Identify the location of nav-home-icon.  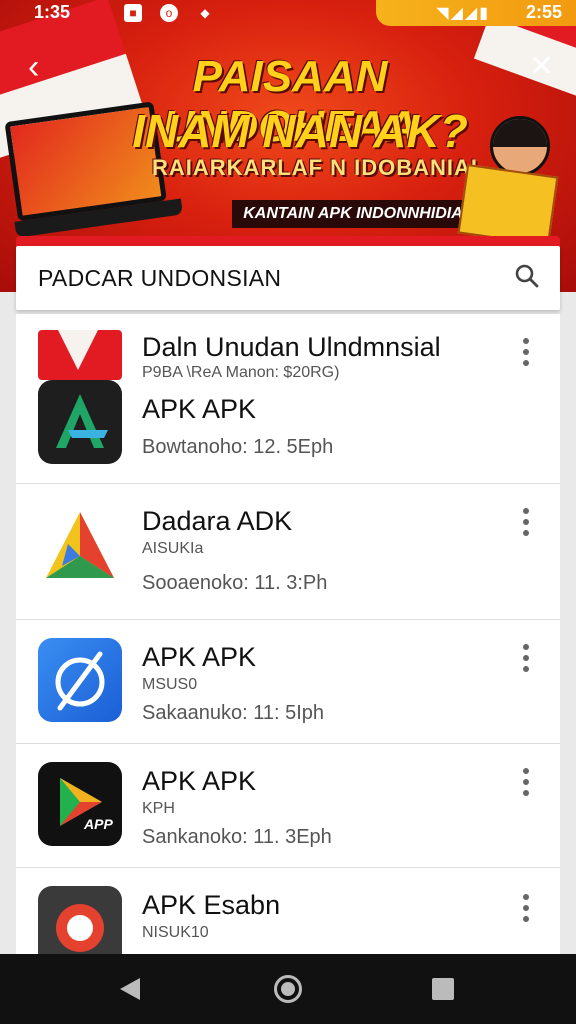
(288, 989).